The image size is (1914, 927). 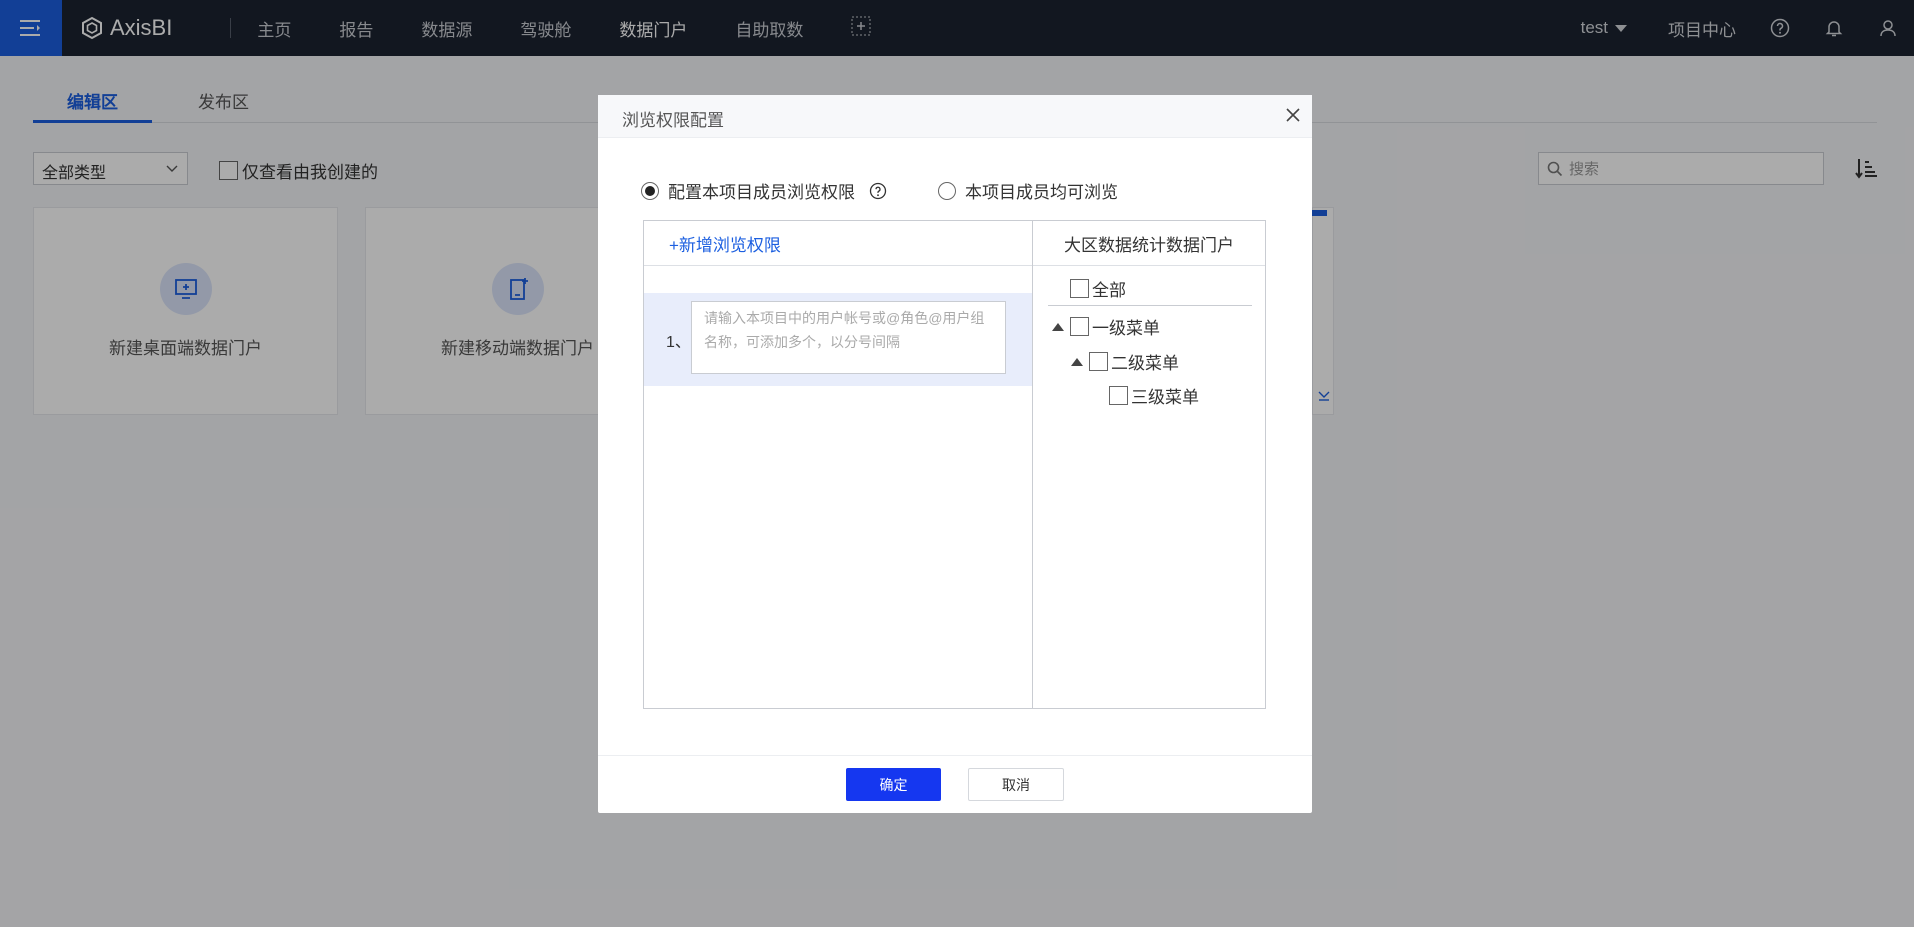 What do you see at coordinates (1079, 326) in the screenshot?
I see `checkbox-level1` at bounding box center [1079, 326].